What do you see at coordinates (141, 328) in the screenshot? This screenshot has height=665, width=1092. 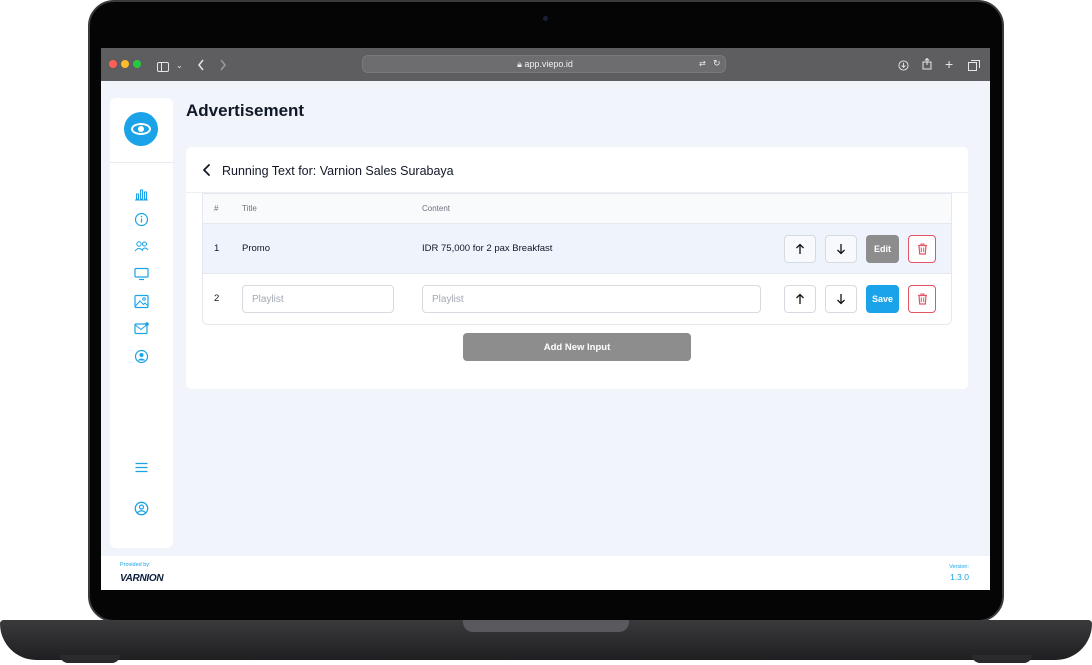 I see `mail-icon` at bounding box center [141, 328].